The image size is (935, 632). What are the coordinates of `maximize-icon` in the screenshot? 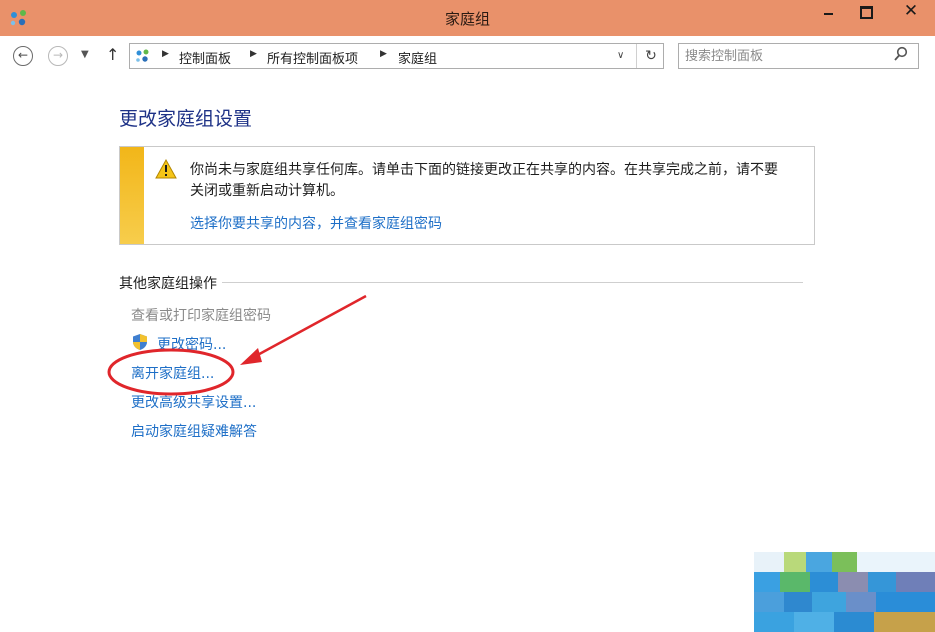 It's located at (866, 12).